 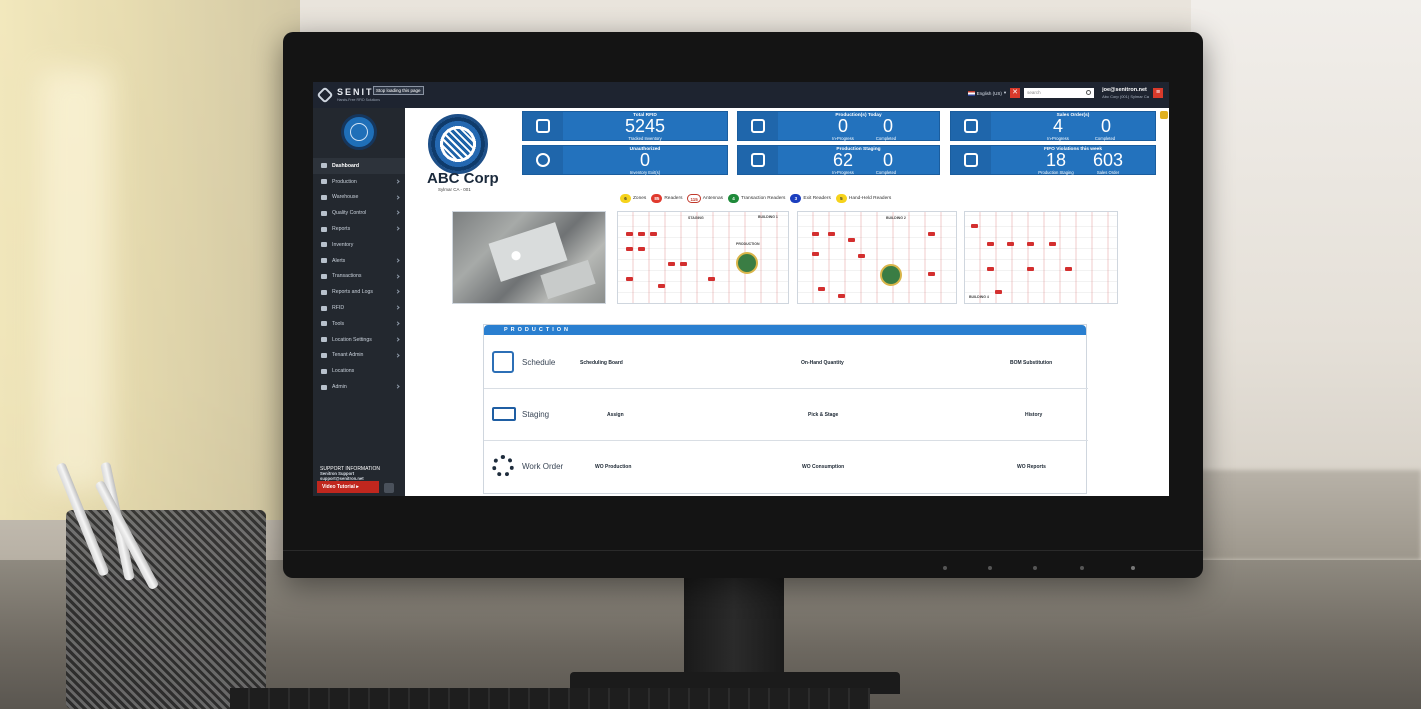 I want to click on map-label: BUILDING 2, so click(x=896, y=218).